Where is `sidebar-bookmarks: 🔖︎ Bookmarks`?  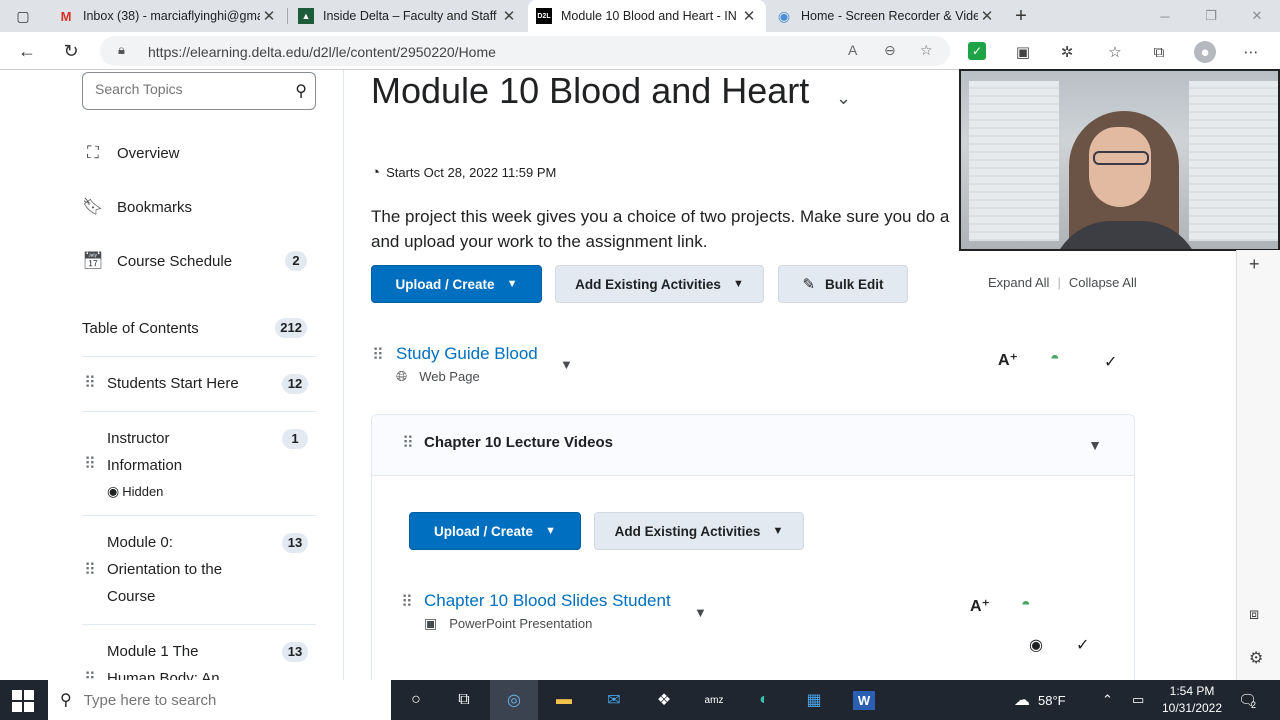
sidebar-bookmarks: 🔖︎ Bookmarks is located at coordinates (197, 207).